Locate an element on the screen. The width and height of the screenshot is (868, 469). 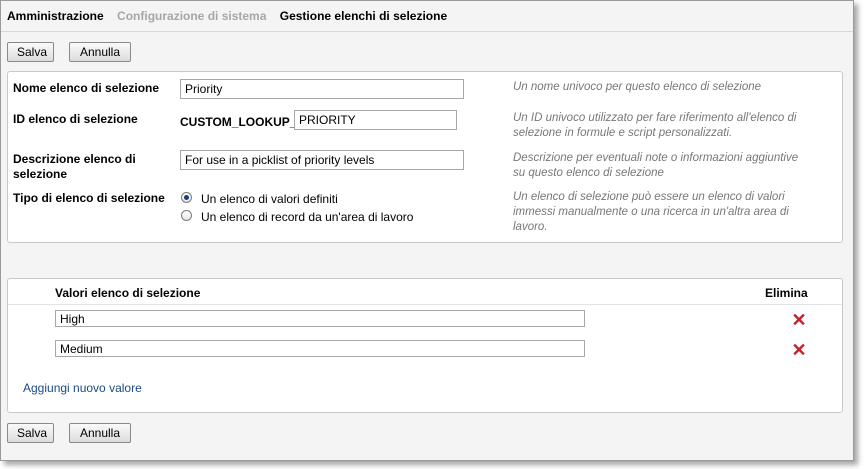
name-input is located at coordinates (322, 89).